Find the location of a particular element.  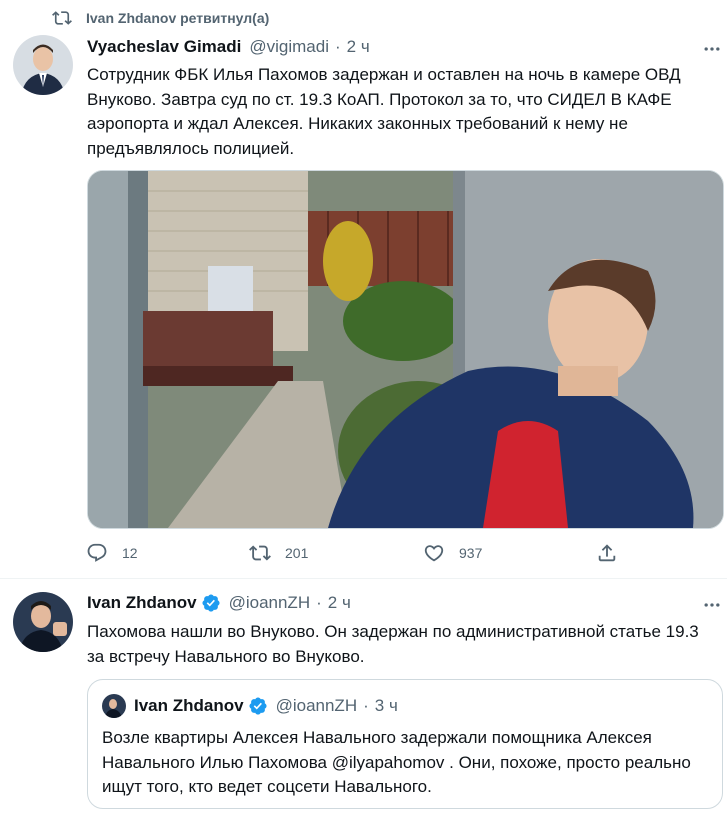

retweet-header: Ivan Zhdanov ретвитнул(а) is located at coordinates (160, 18).